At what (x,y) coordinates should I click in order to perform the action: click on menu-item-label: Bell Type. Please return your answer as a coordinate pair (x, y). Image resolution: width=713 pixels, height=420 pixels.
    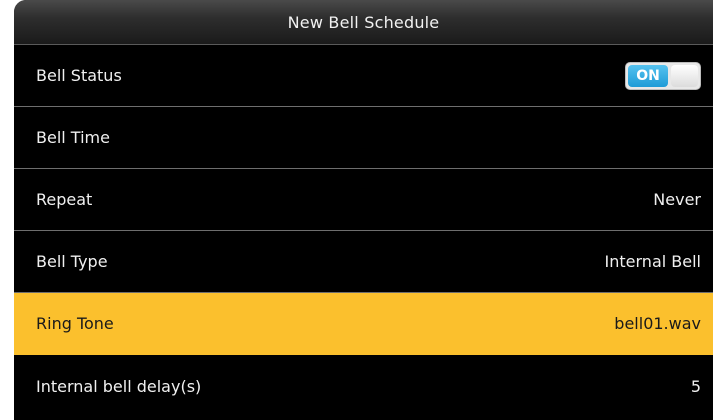
    Looking at the image, I should click on (72, 261).